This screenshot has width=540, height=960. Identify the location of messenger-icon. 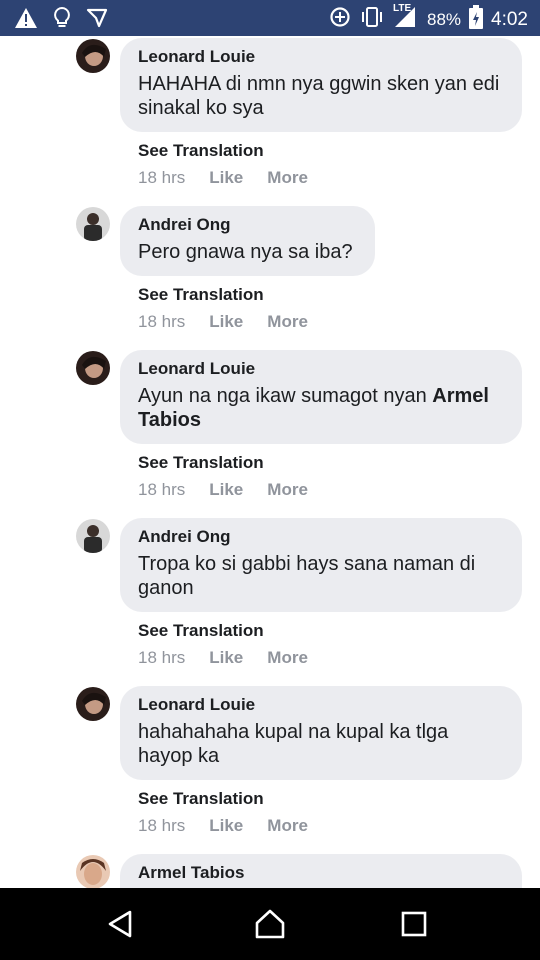
(97, 20).